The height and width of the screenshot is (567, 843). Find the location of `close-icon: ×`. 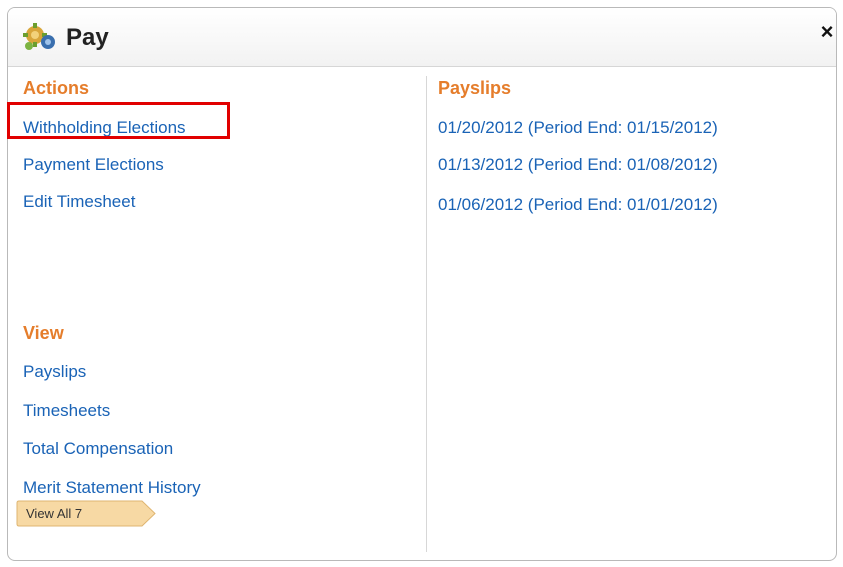

close-icon: × is located at coordinates (827, 32).